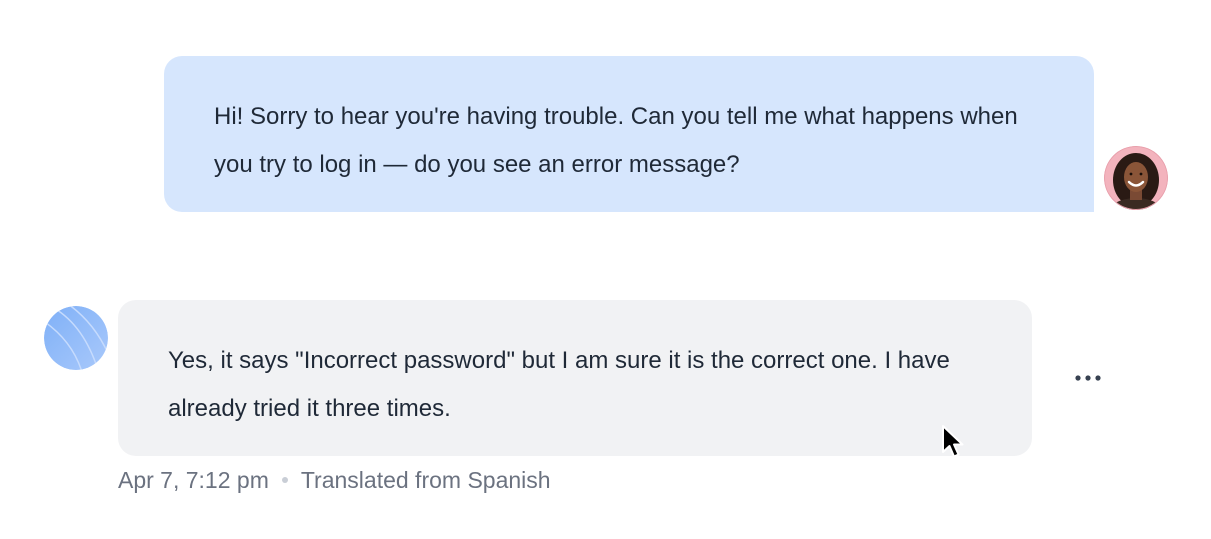 This screenshot has height=539, width=1211. Describe the element at coordinates (426, 480) in the screenshot. I see `translation-note: Translated from Spanish` at that location.